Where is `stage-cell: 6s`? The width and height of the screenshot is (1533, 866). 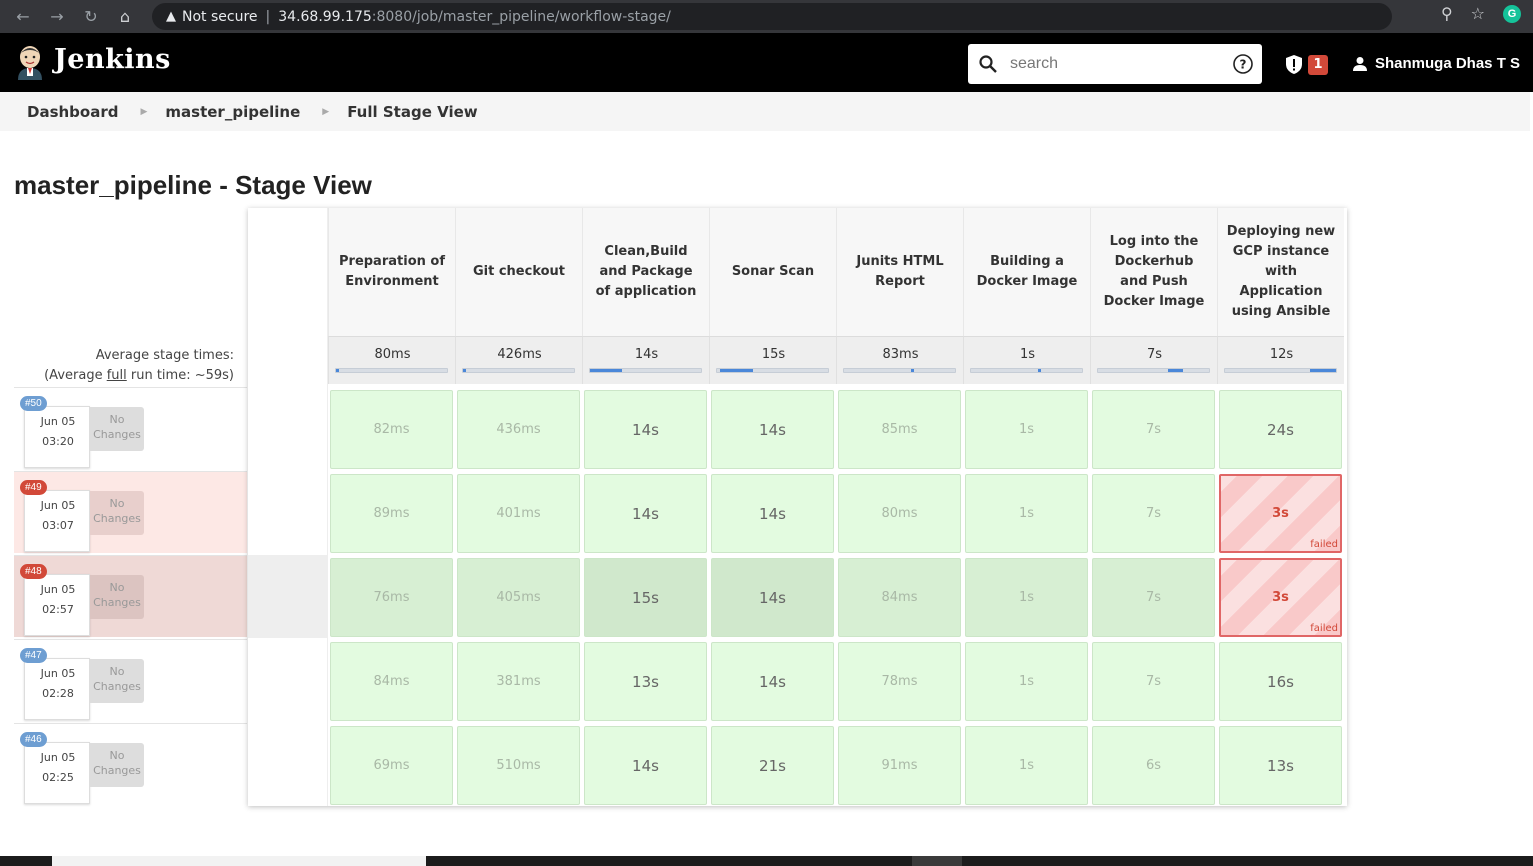
stage-cell: 6s is located at coordinates (1153, 765).